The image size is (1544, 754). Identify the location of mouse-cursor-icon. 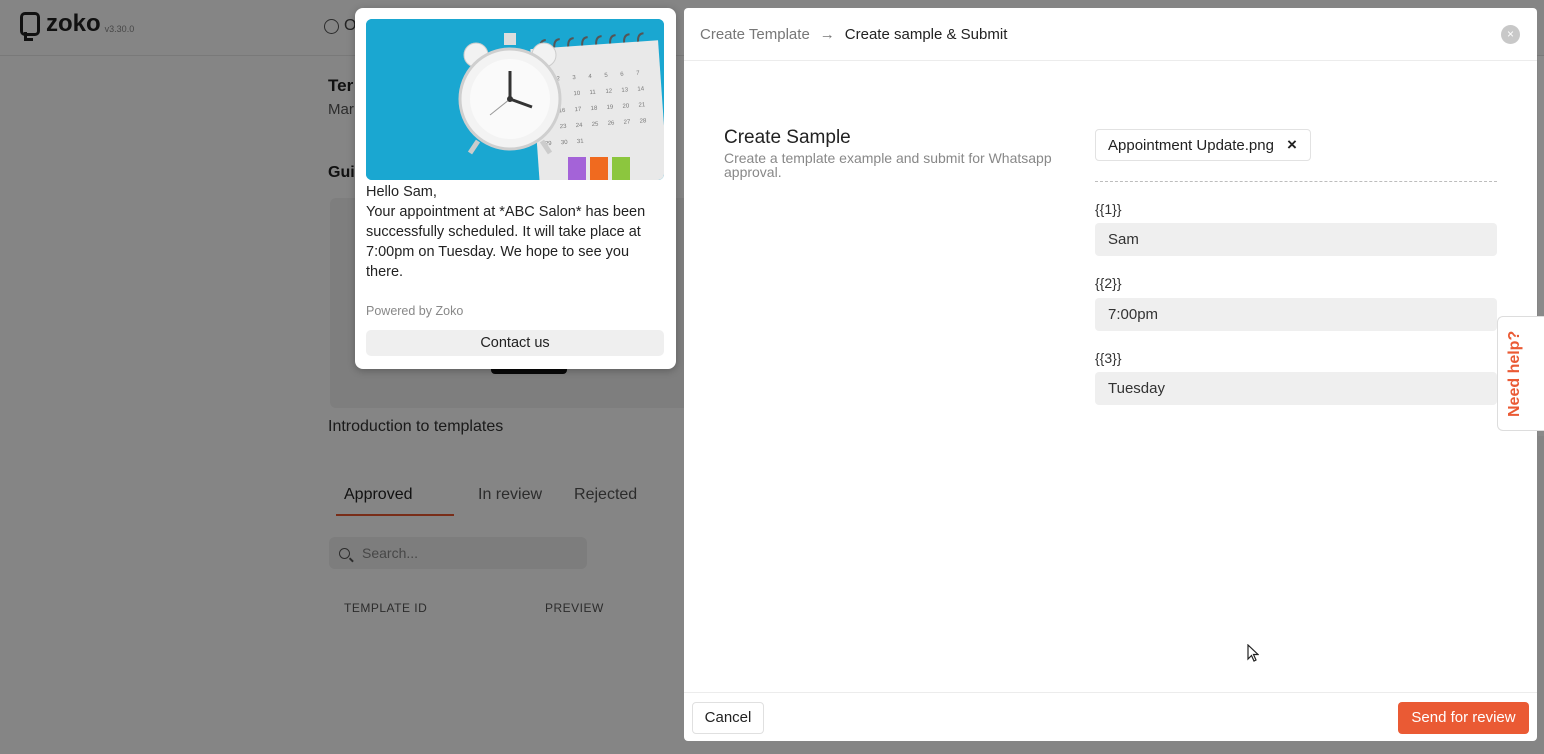
(1253, 653).